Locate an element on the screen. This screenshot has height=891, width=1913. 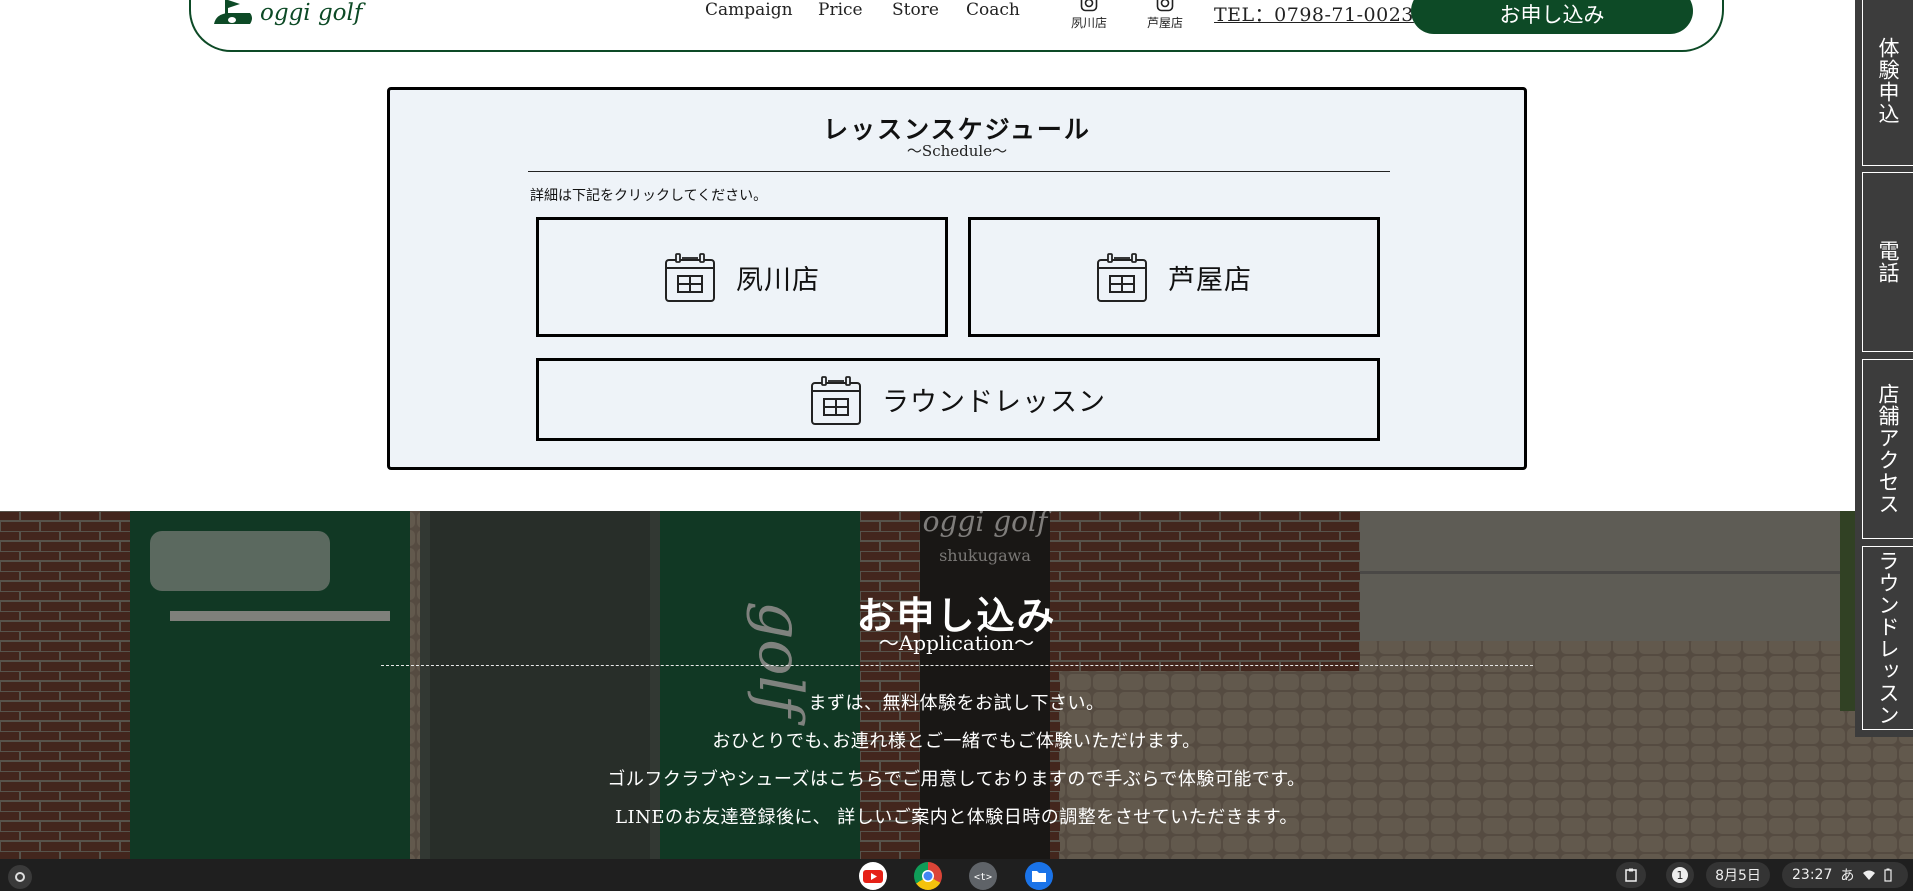
svg-text: <t> is located at coordinates (983, 877).